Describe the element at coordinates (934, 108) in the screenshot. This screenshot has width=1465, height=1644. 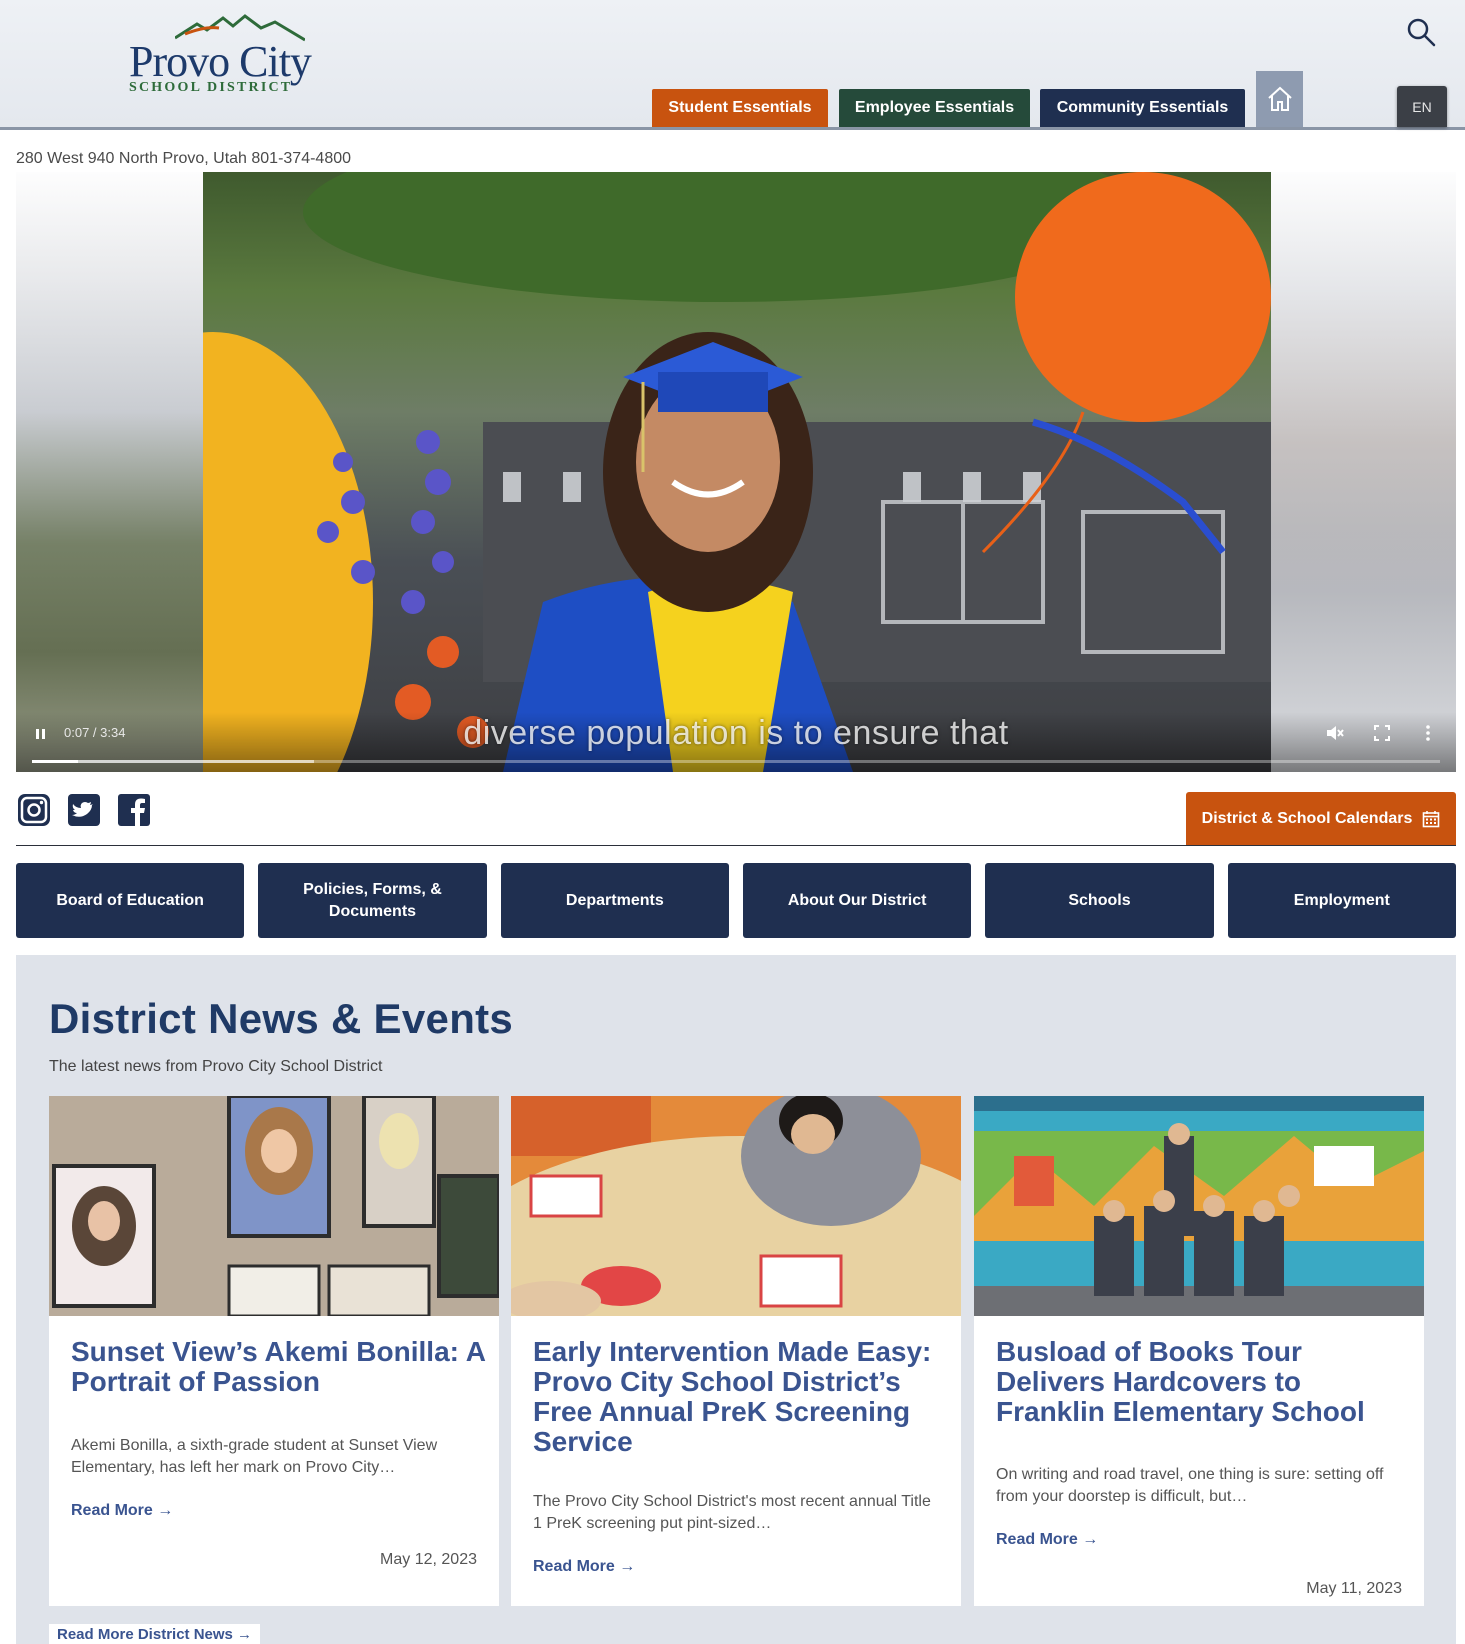
I see `employee-essentials-button: Employee Essentials` at that location.